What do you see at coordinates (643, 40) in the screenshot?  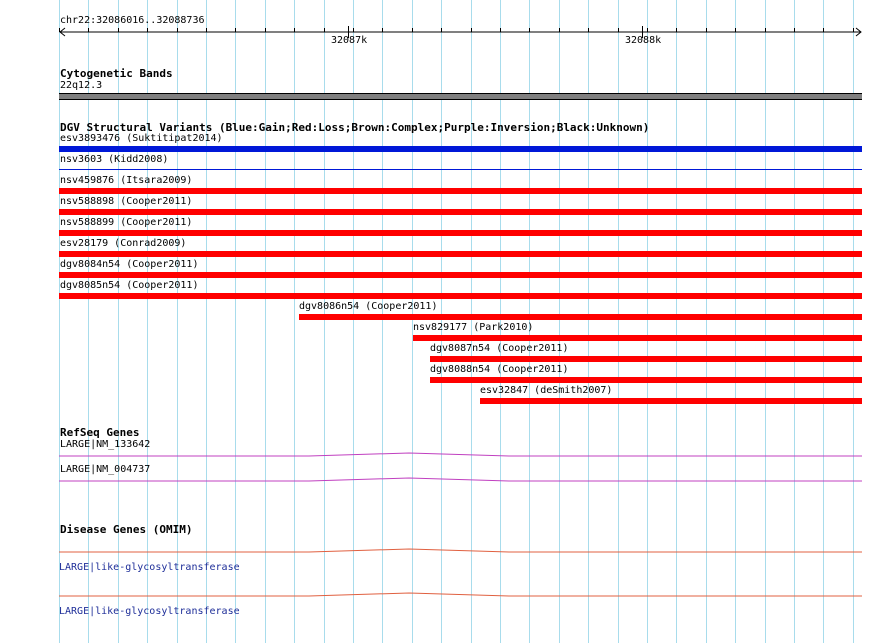 I see `ruler-tick-label-32088k: 32088k` at bounding box center [643, 40].